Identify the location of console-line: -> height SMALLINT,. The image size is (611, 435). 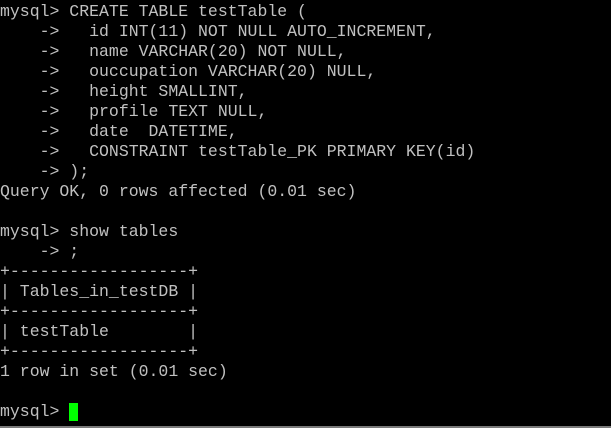
(124, 91).